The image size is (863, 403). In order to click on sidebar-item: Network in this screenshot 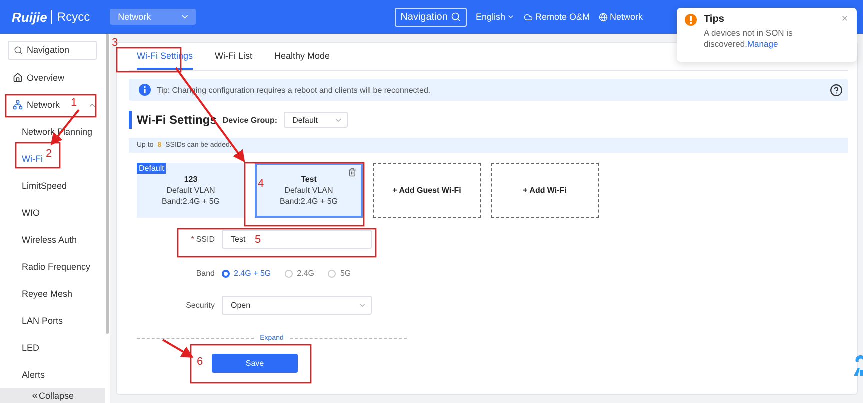, I will do `click(37, 105)`.